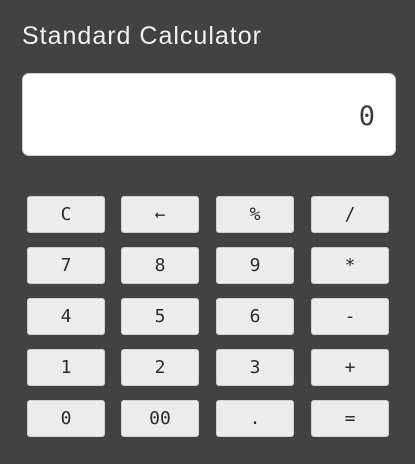 The image size is (415, 464). I want to click on add-button: +, so click(350, 367).